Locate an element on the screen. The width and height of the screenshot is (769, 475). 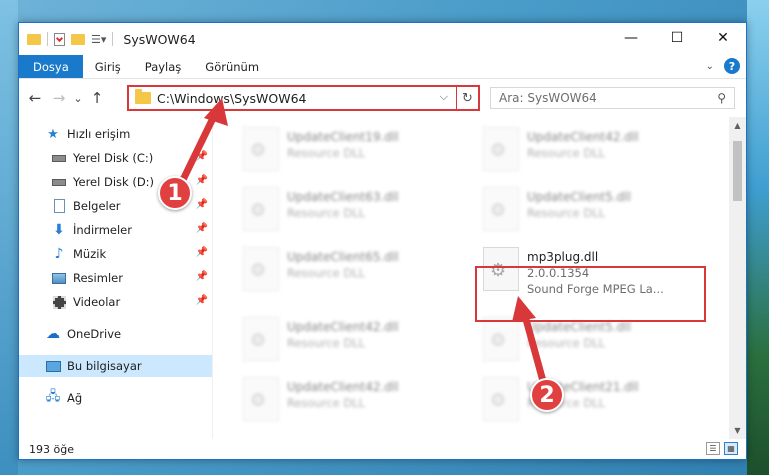
arrow-2-head is located at coordinates (524, 309).